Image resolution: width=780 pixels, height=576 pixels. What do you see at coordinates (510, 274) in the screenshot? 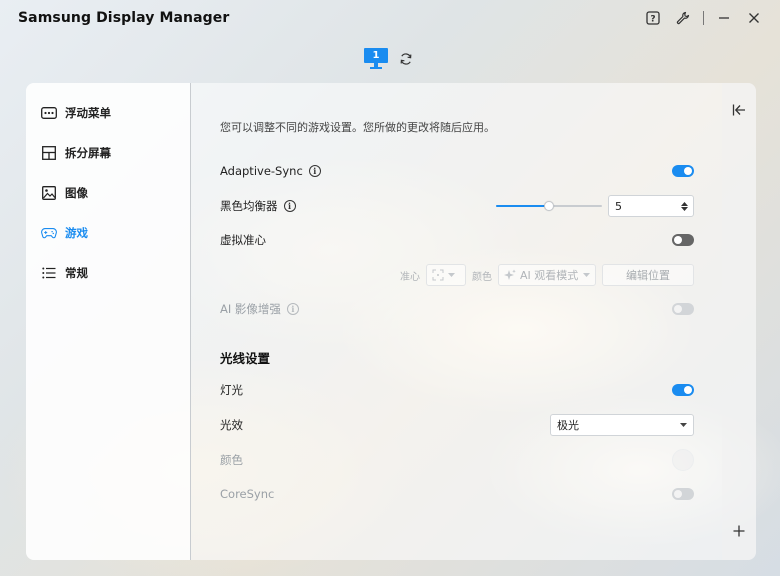
I see `ai-sparkle-icon` at bounding box center [510, 274].